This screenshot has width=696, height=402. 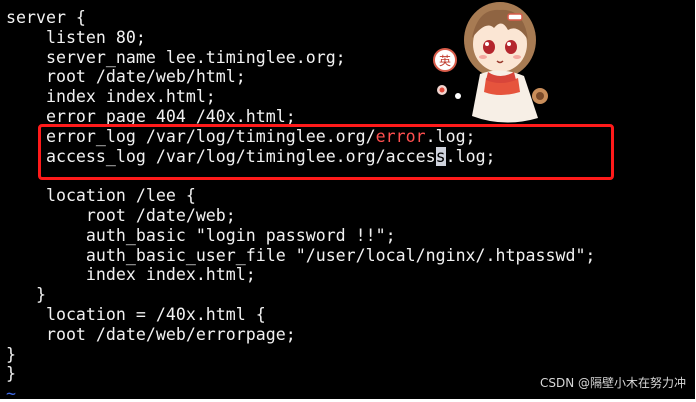 What do you see at coordinates (201, 235) in the screenshot?
I see `code-line: auth_basic "login password !!";` at bounding box center [201, 235].